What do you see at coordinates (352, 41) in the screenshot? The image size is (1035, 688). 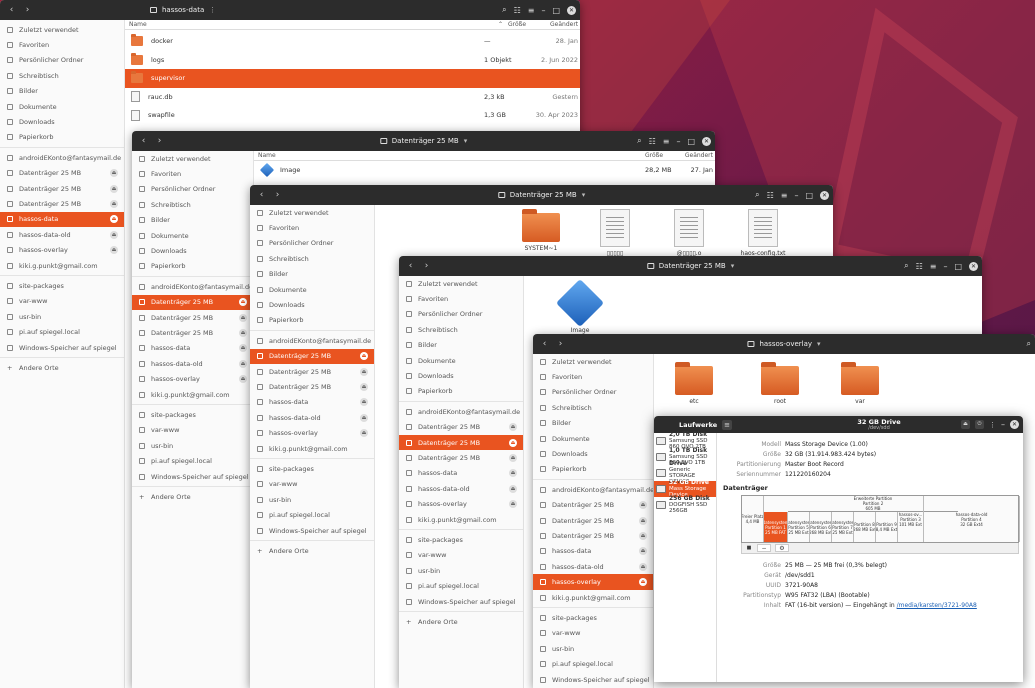 I see `file-row: docker — 28. Jan` at bounding box center [352, 41].